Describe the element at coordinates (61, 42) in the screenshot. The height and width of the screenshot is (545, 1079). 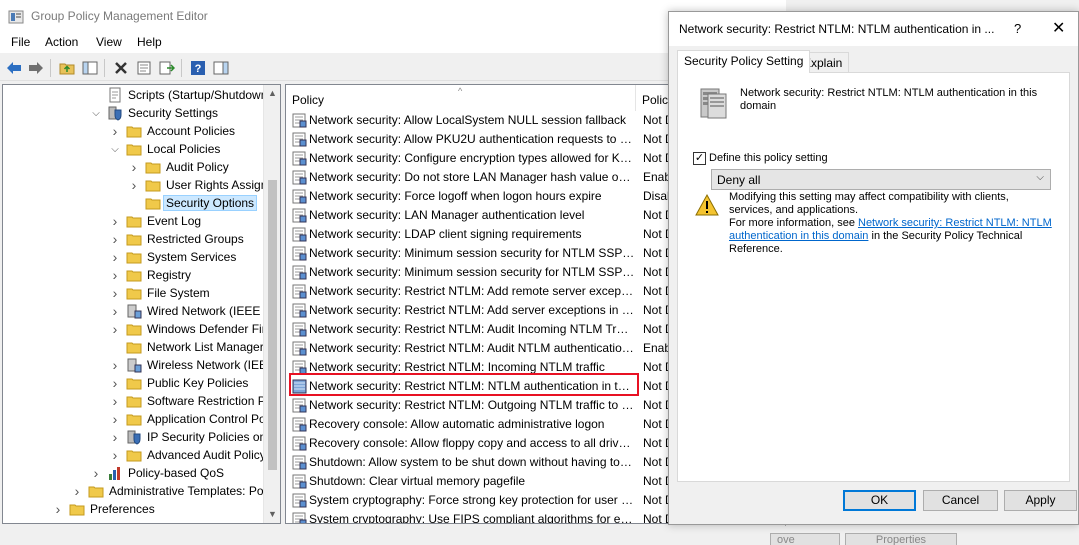
I see `menu-action: Action` at that location.